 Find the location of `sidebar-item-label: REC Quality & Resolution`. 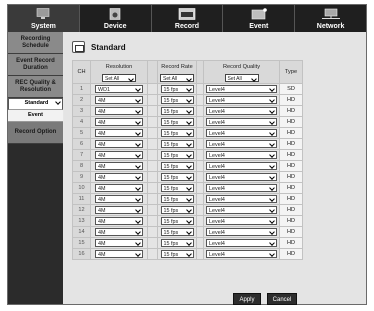

sidebar-item-label: REC Quality & Resolution is located at coordinates (35, 86).